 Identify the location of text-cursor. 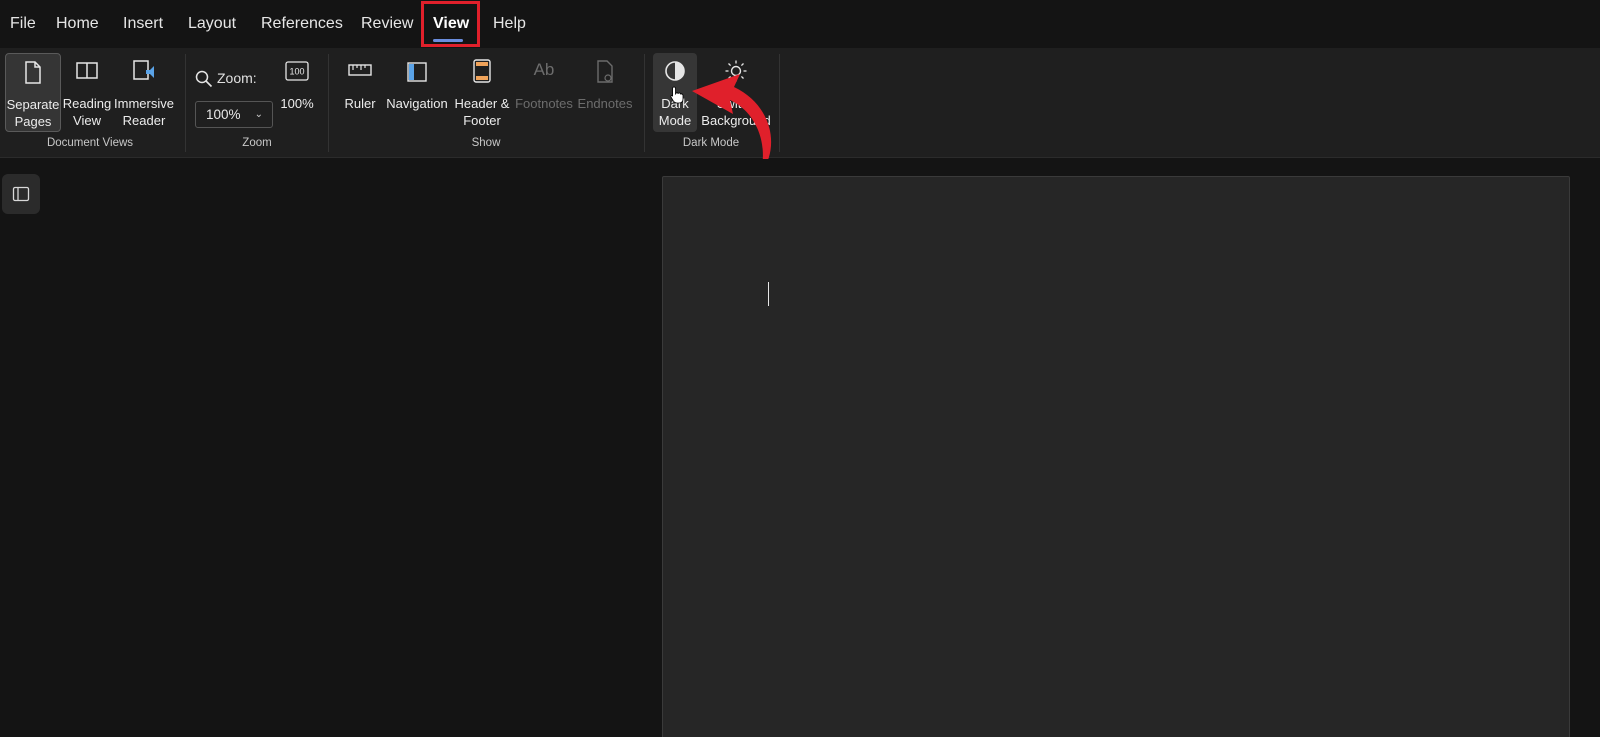
(768, 294).